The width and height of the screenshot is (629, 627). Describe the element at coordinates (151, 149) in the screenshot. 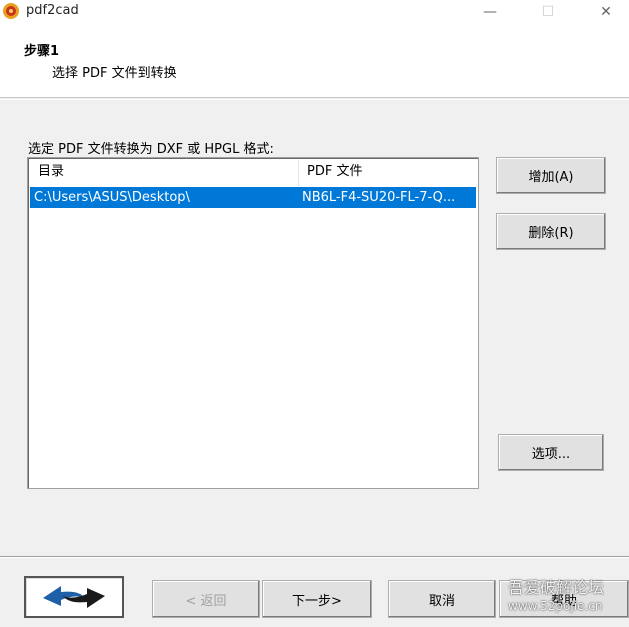

I see `file-list-label: 选定 PDF 文件转换为 DXF 或 HPGL 格式:` at that location.